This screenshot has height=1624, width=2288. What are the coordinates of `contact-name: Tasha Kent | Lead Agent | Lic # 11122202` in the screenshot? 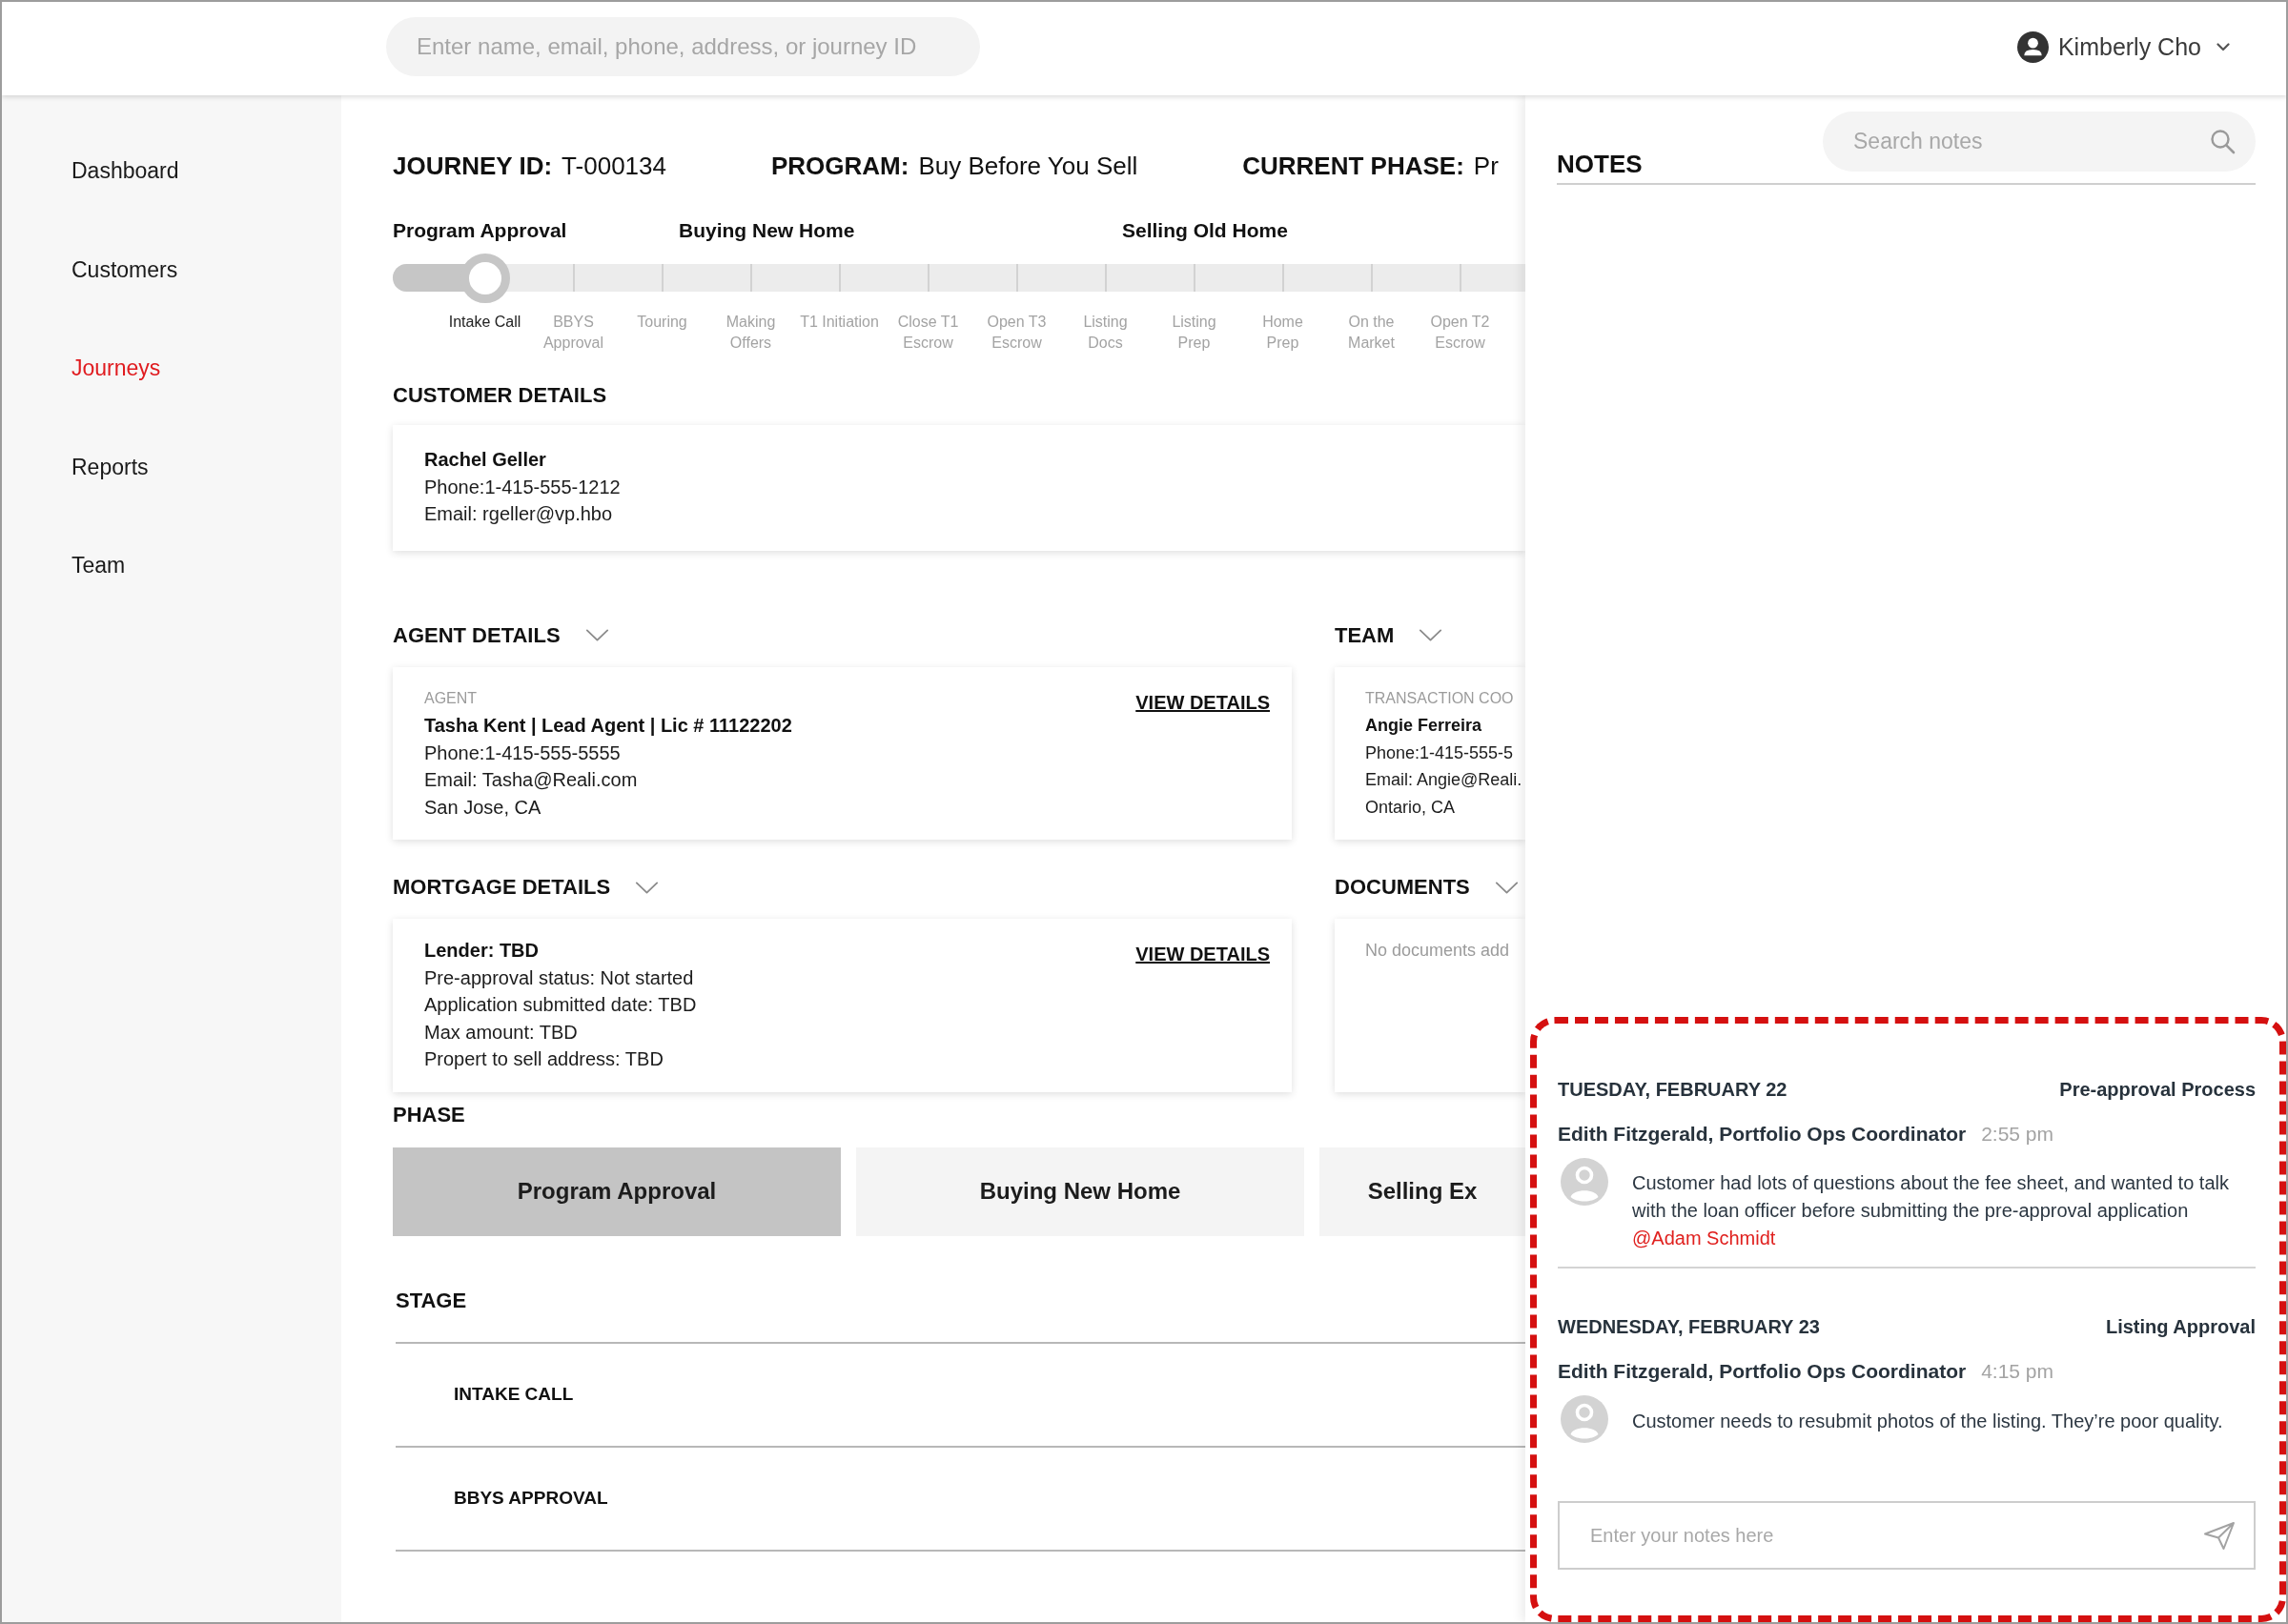 It's located at (608, 726).